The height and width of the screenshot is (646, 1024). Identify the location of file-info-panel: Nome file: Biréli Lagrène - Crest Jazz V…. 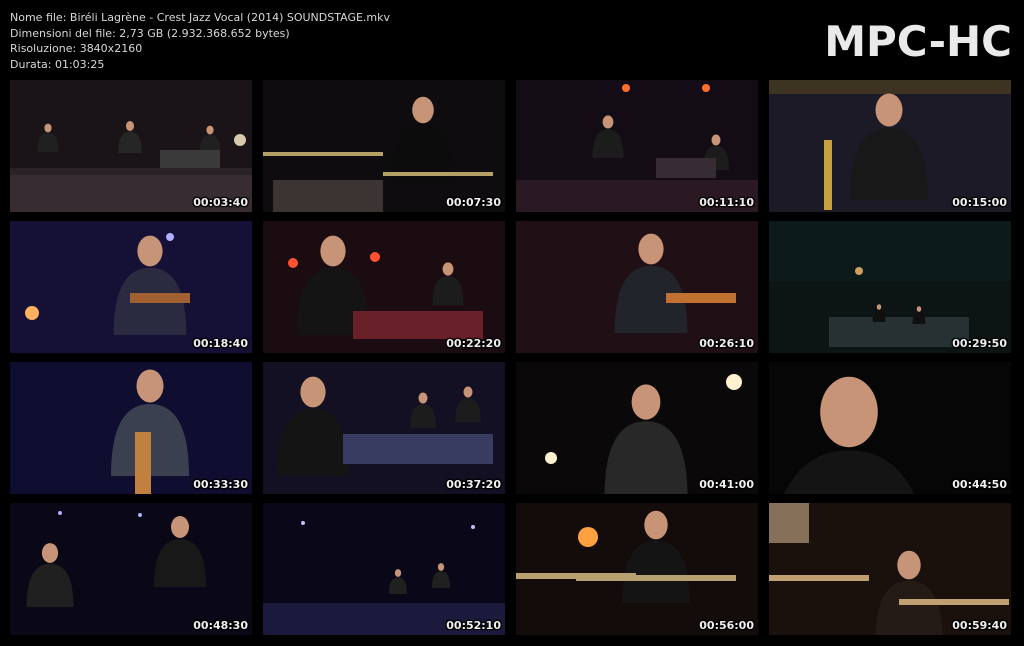
(200, 41).